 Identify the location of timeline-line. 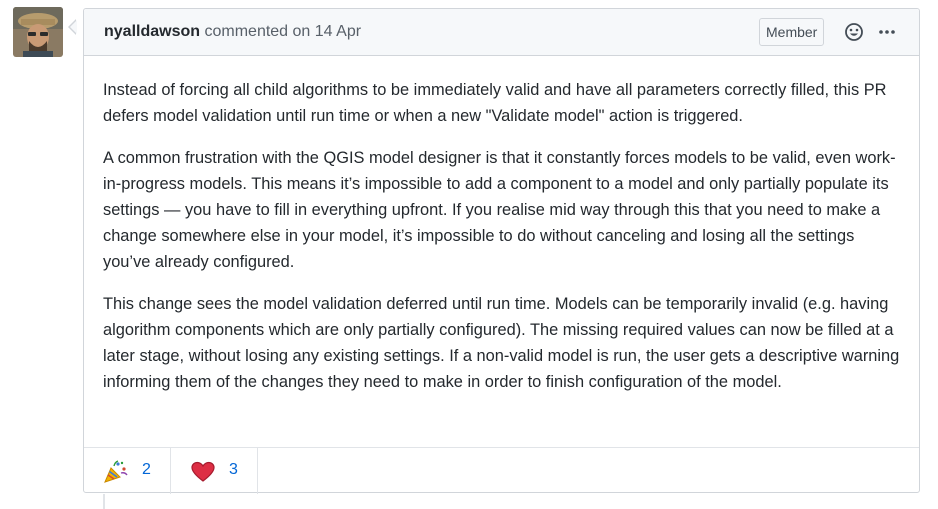
(104, 501).